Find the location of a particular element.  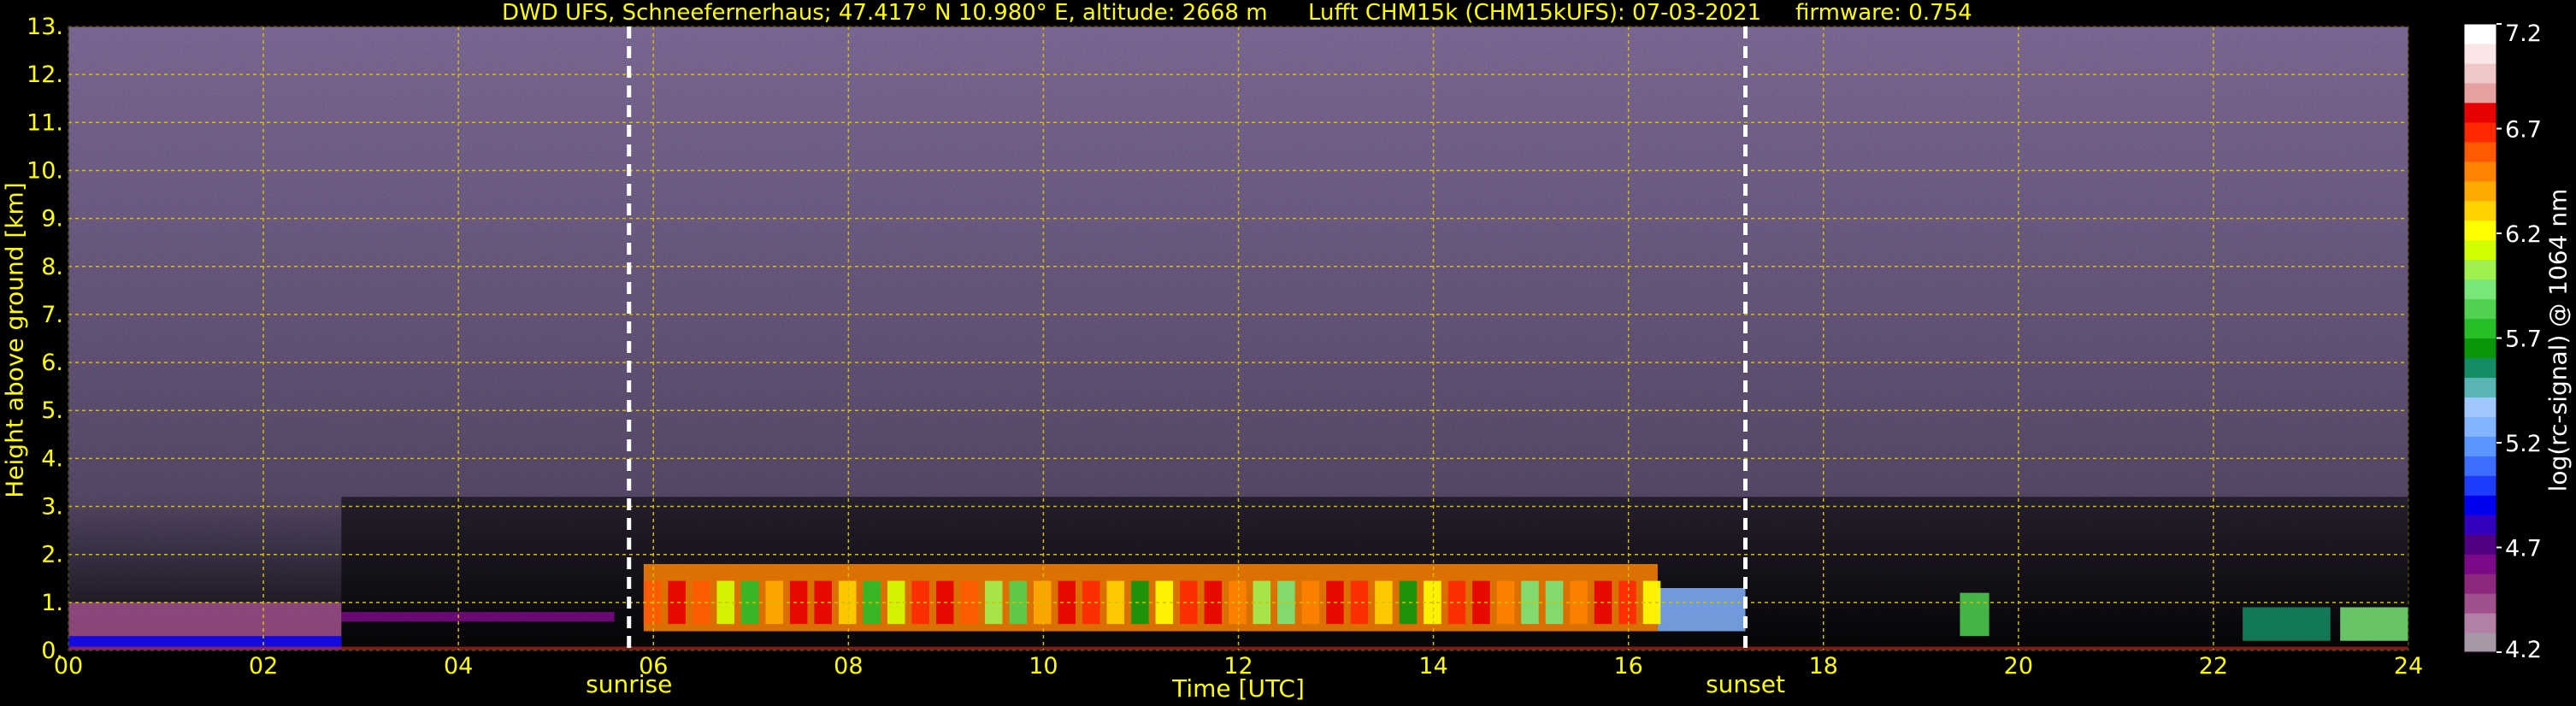

sunset-label: sunset is located at coordinates (1746, 684).